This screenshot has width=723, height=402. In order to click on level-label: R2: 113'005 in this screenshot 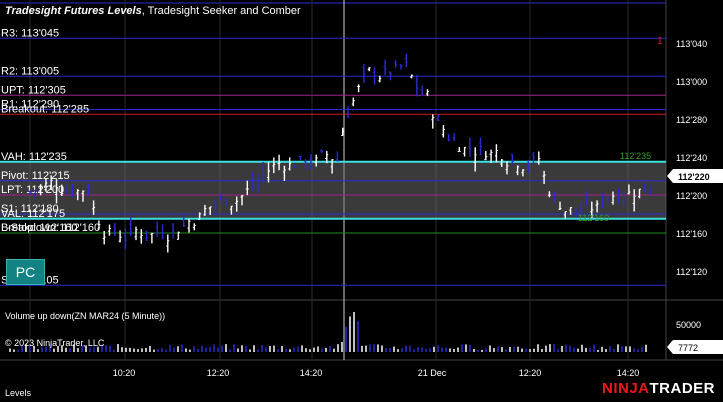, I will do `click(30, 71)`.